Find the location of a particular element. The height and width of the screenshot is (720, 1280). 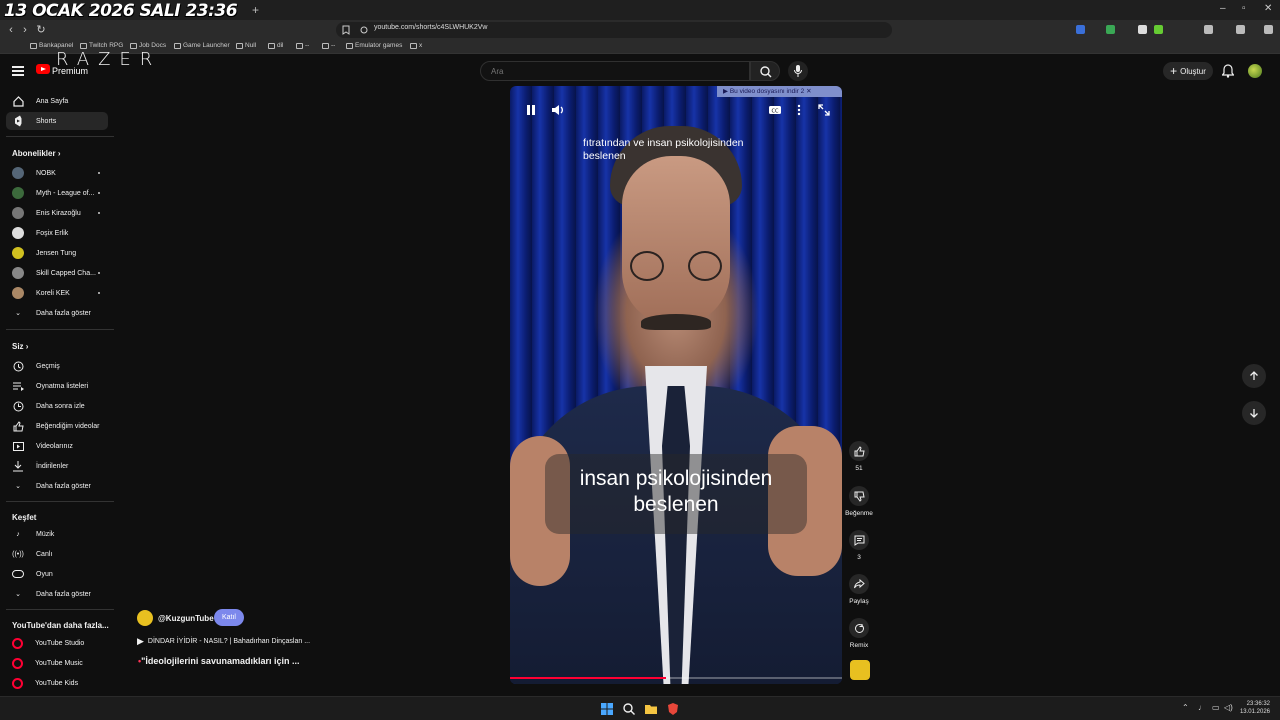

bookmark-icon is located at coordinates (346, 30).